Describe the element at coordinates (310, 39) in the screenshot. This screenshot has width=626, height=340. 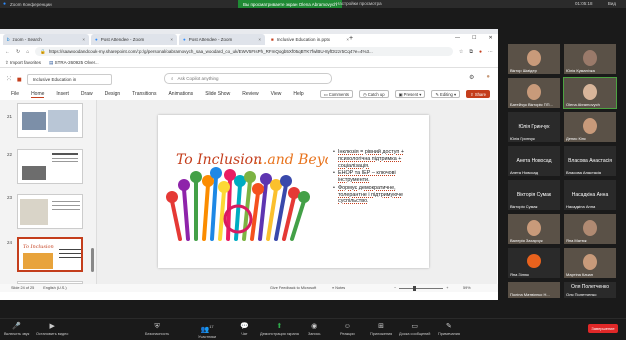
I see `browser-tab-active: ■ Inclusive Education in.pptx ×` at that location.